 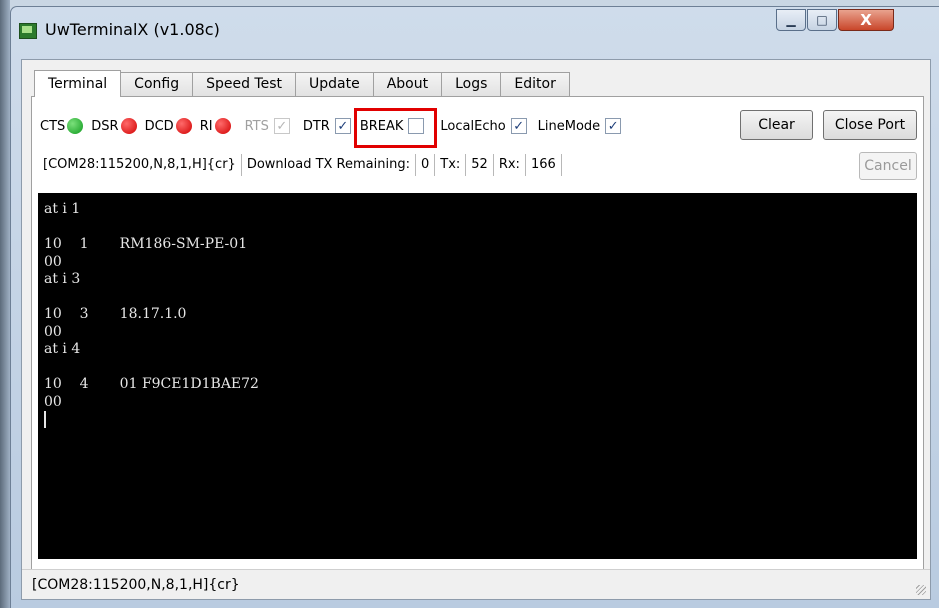 What do you see at coordinates (62, 349) in the screenshot?
I see `terminal-line: at i 4` at bounding box center [62, 349].